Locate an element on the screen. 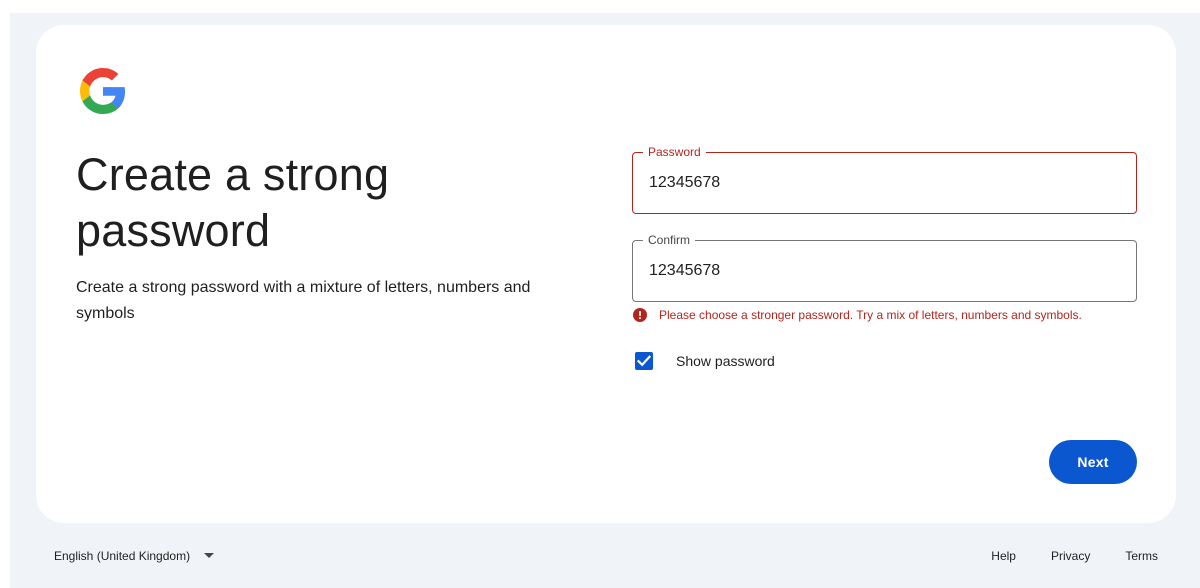 The width and height of the screenshot is (1200, 588). help-link: Help is located at coordinates (1003, 556).